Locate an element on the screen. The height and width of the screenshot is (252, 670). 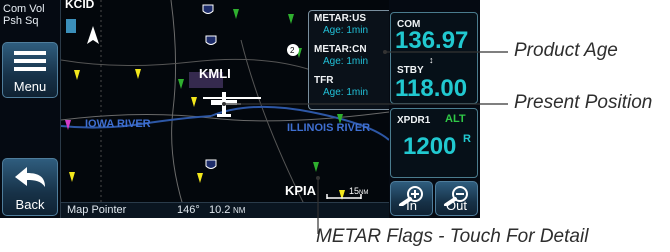
com-frequency-panel: COM 136.97 ↕ STBY 118.00 is located at coordinates (434, 58).